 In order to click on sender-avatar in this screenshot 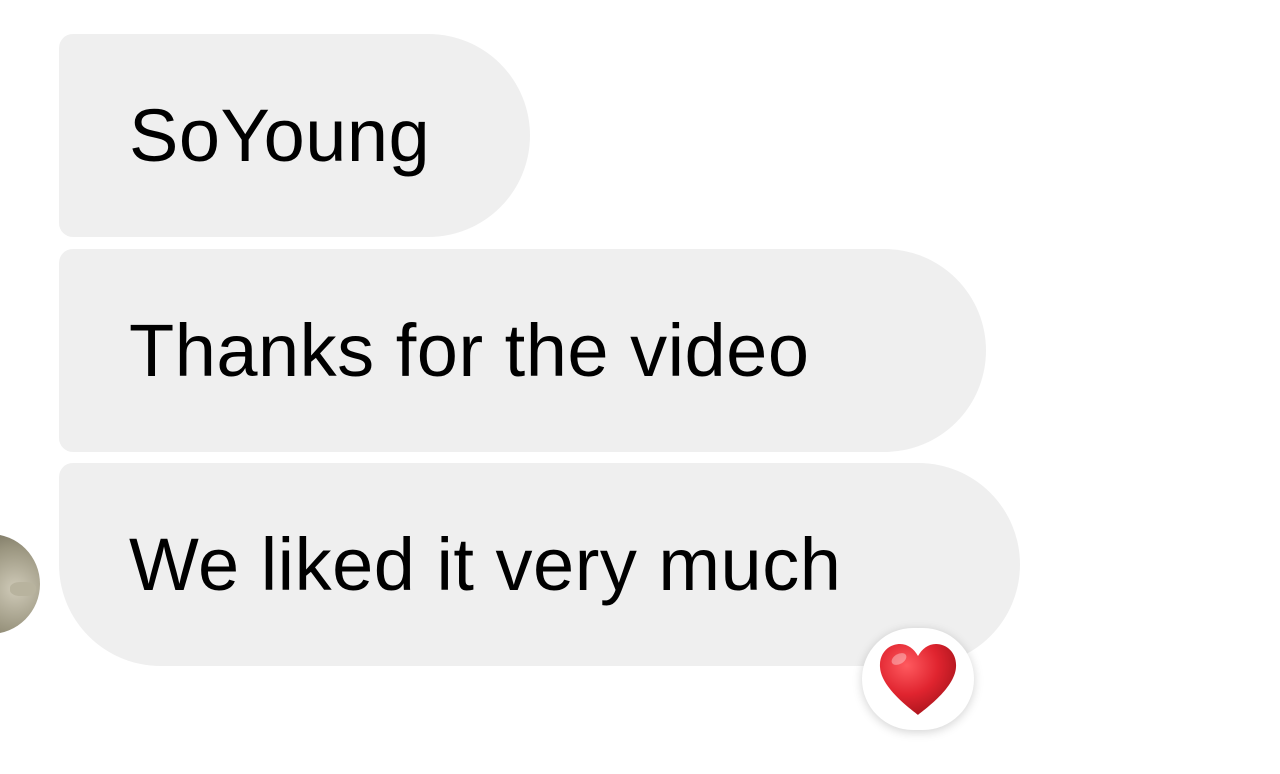, I will do `click(20, 584)`.